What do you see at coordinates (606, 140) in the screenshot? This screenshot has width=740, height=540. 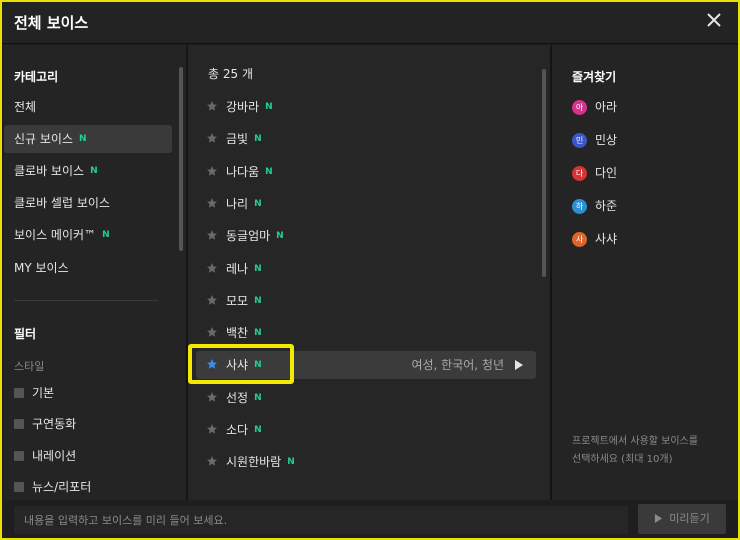 I see `favorite-name: 민상` at bounding box center [606, 140].